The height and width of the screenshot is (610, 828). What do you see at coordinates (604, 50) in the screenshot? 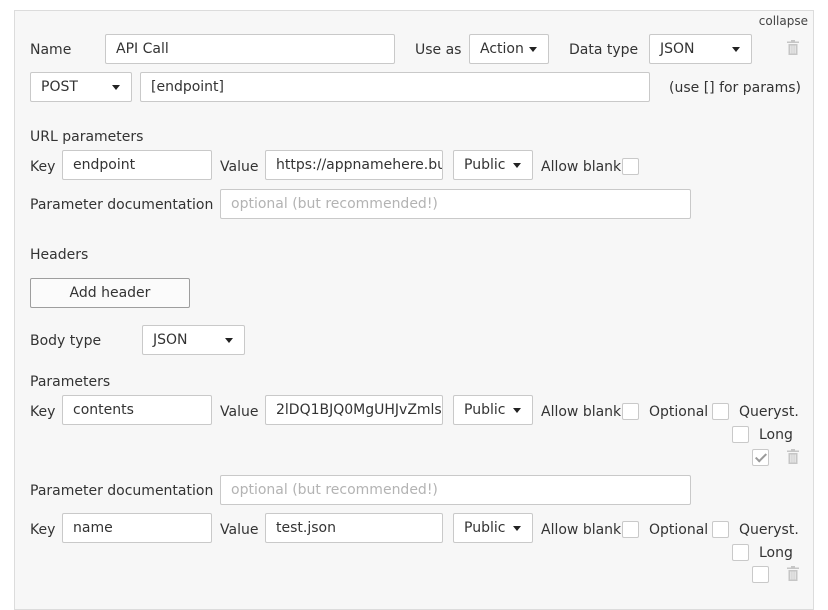
I see `data-type-label: Data type` at bounding box center [604, 50].